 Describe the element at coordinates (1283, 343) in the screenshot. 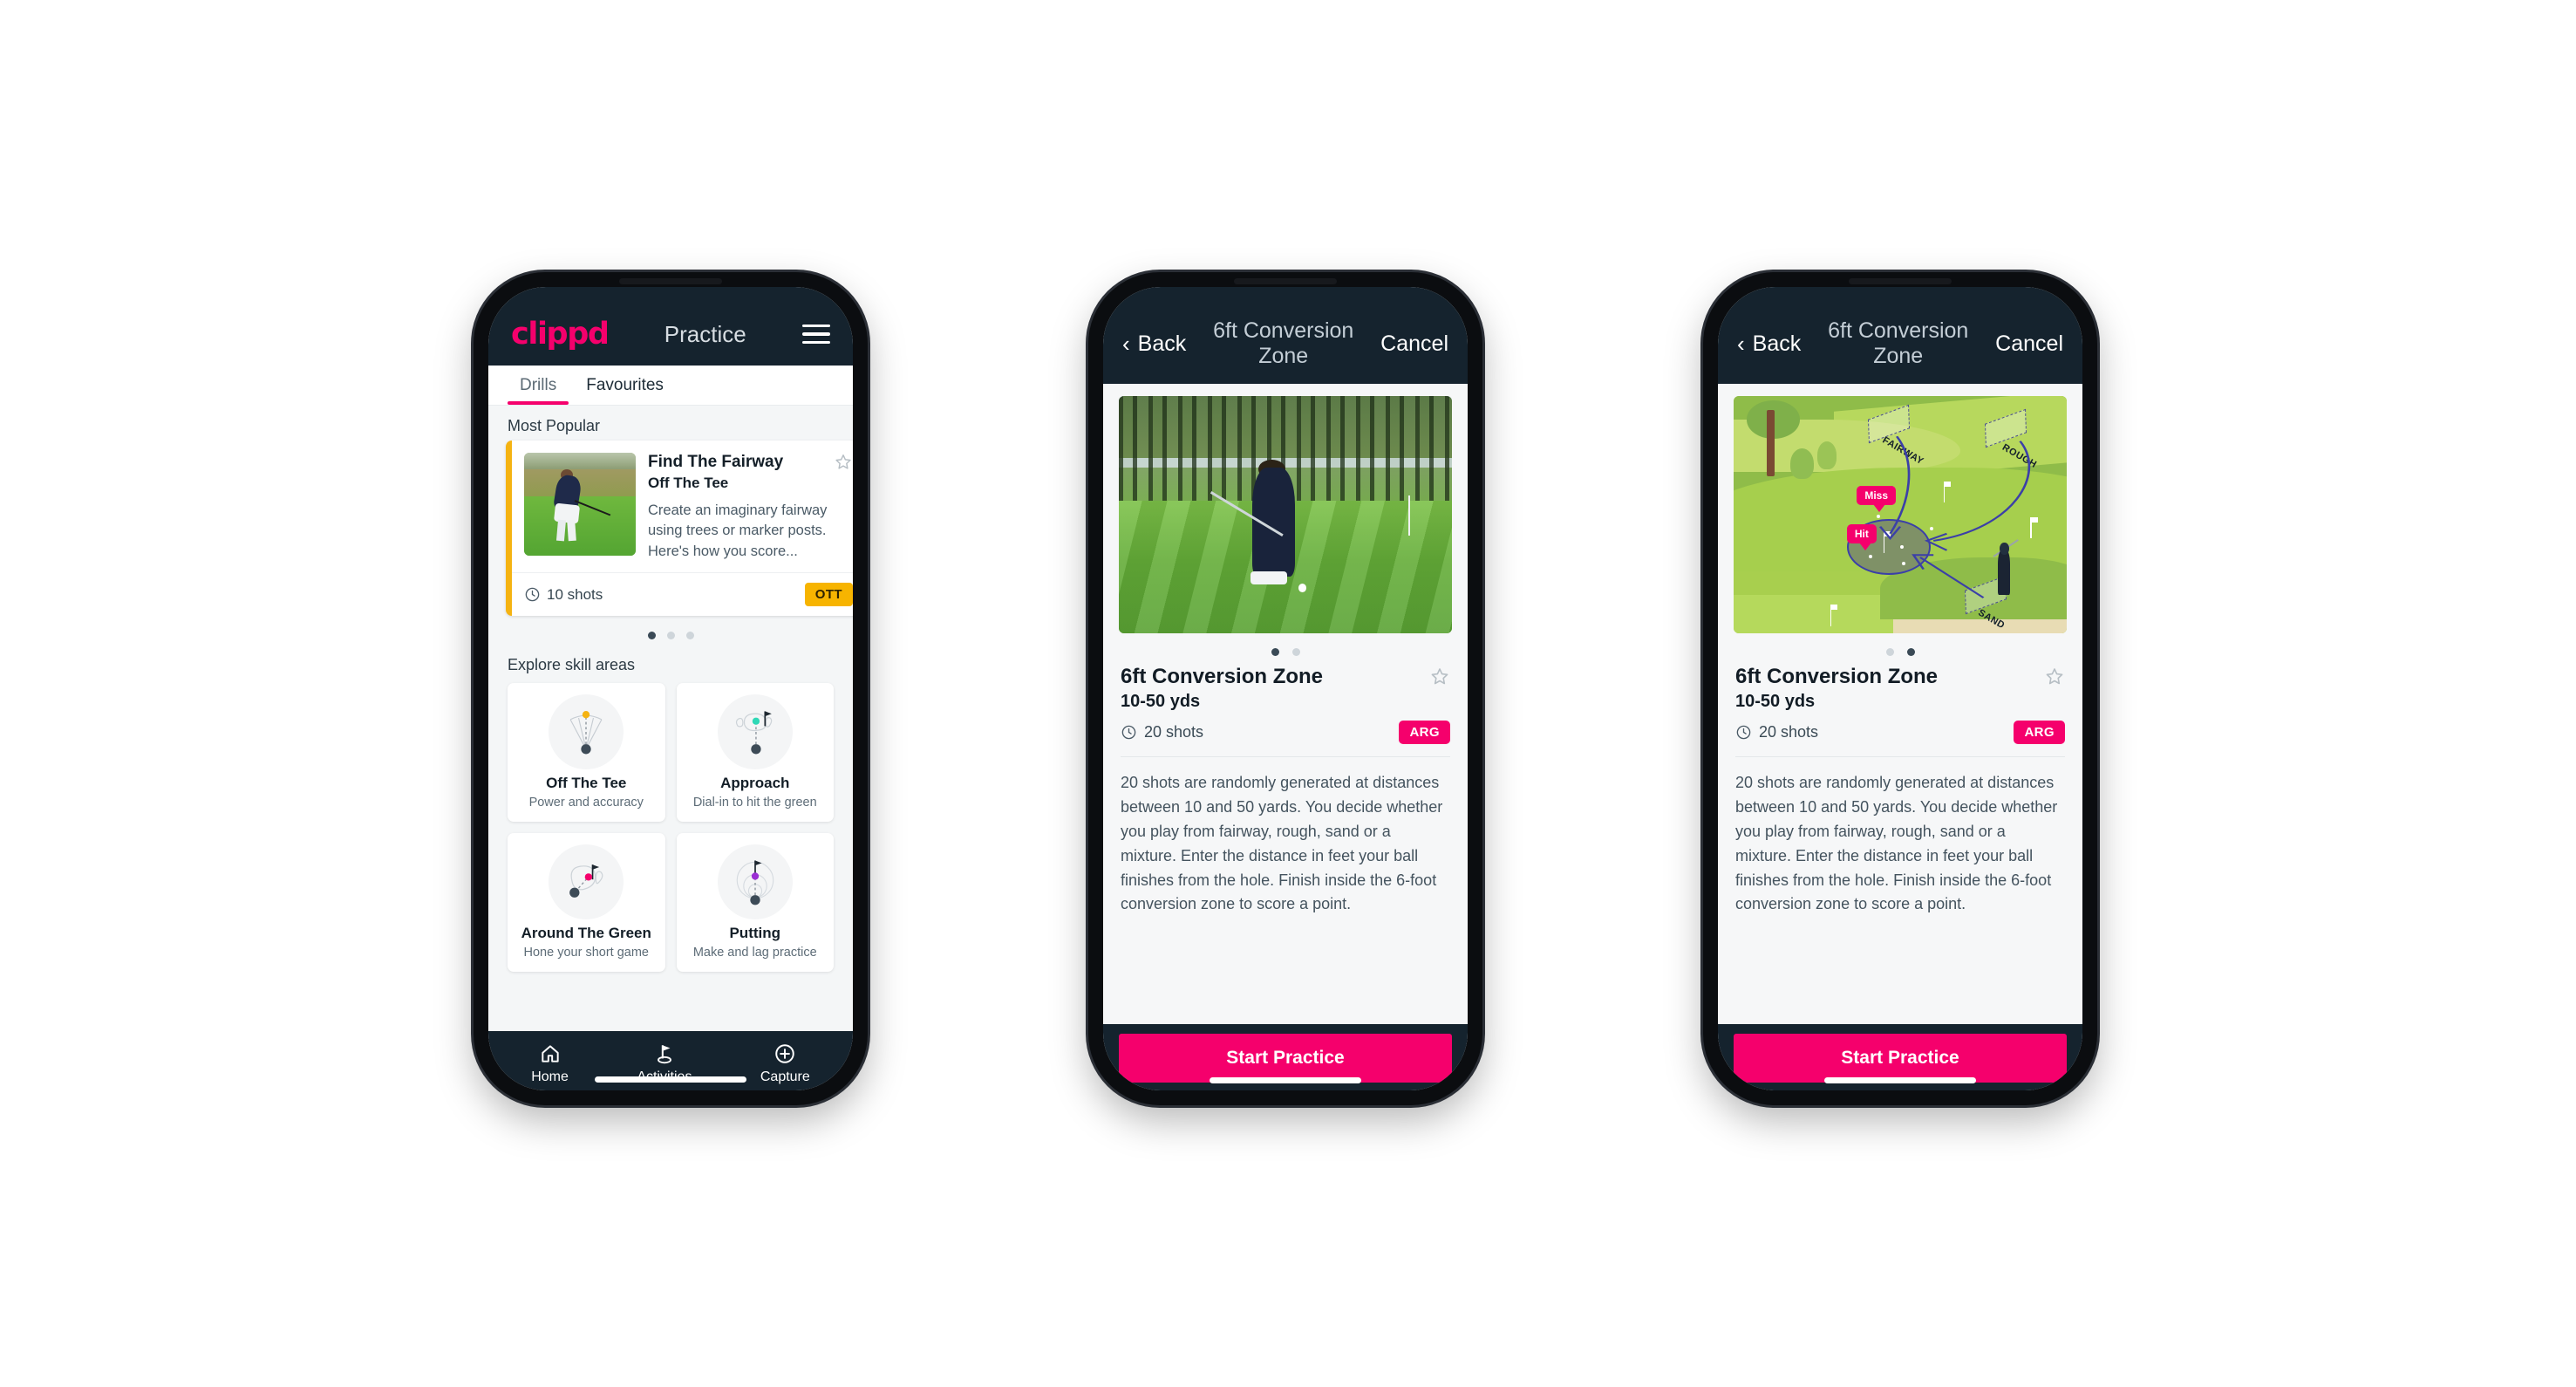

I see `detail-title: 6ft Conversion Zone` at that location.